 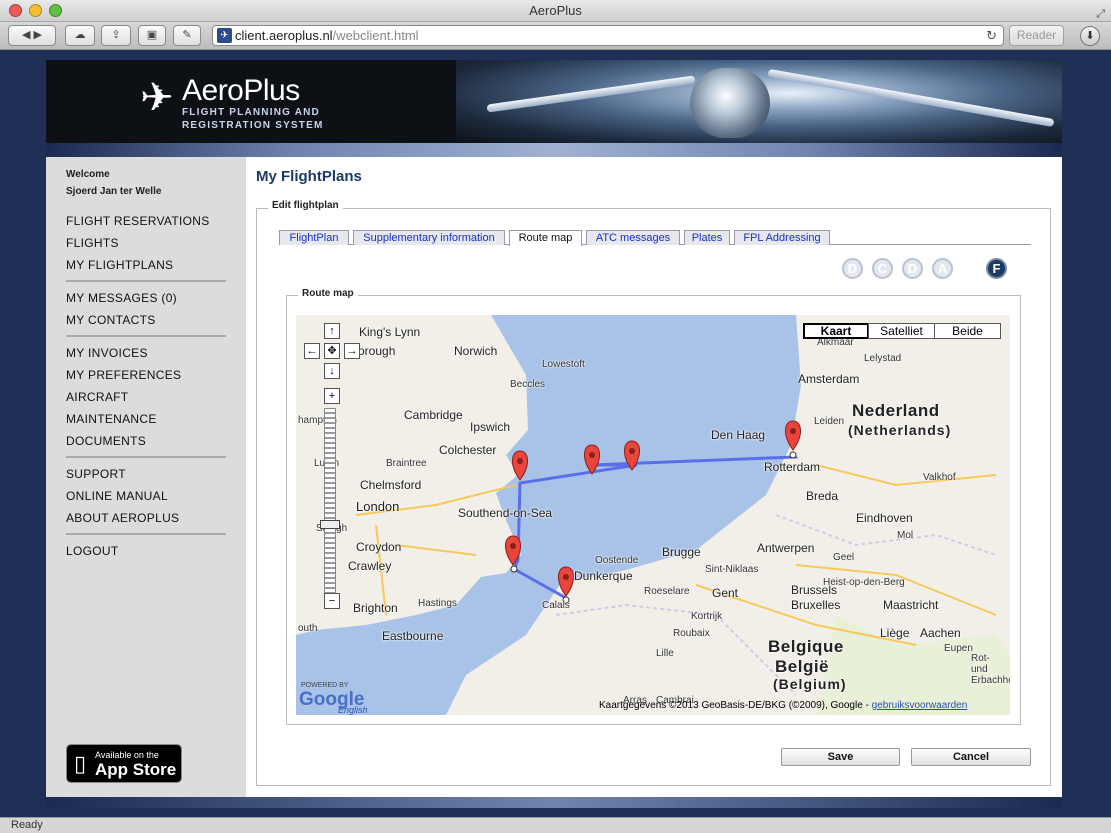 I want to click on map-type-kaart: Kaart, so click(x=836, y=331).